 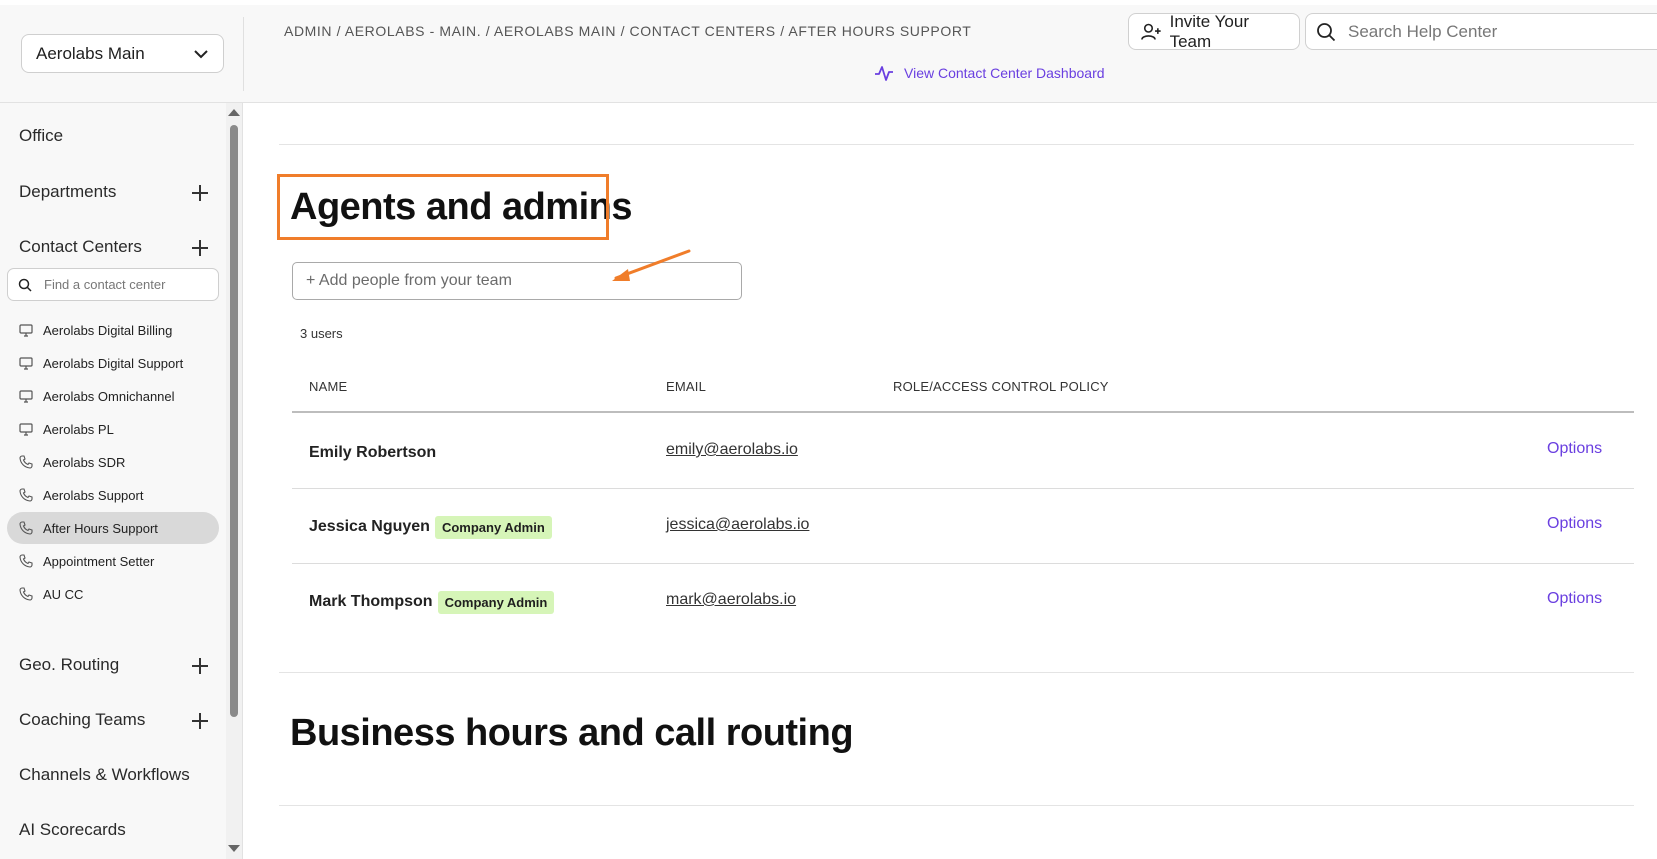 I want to click on list-item-label: Aerolabs SDR, so click(x=84, y=462).